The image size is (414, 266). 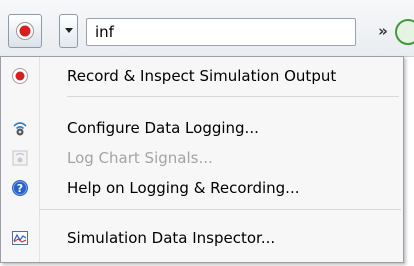 I want to click on simulation-data-inspector-icon, so click(x=20, y=238).